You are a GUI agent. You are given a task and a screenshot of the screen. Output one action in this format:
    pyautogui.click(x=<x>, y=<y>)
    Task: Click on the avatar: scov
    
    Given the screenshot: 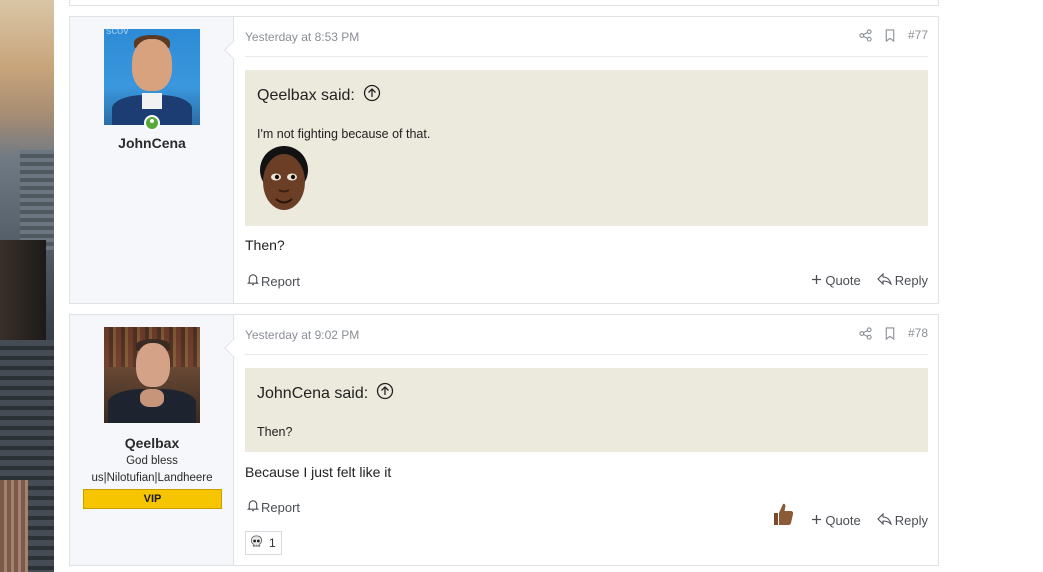 What is the action you would take?
    pyautogui.click(x=152, y=77)
    